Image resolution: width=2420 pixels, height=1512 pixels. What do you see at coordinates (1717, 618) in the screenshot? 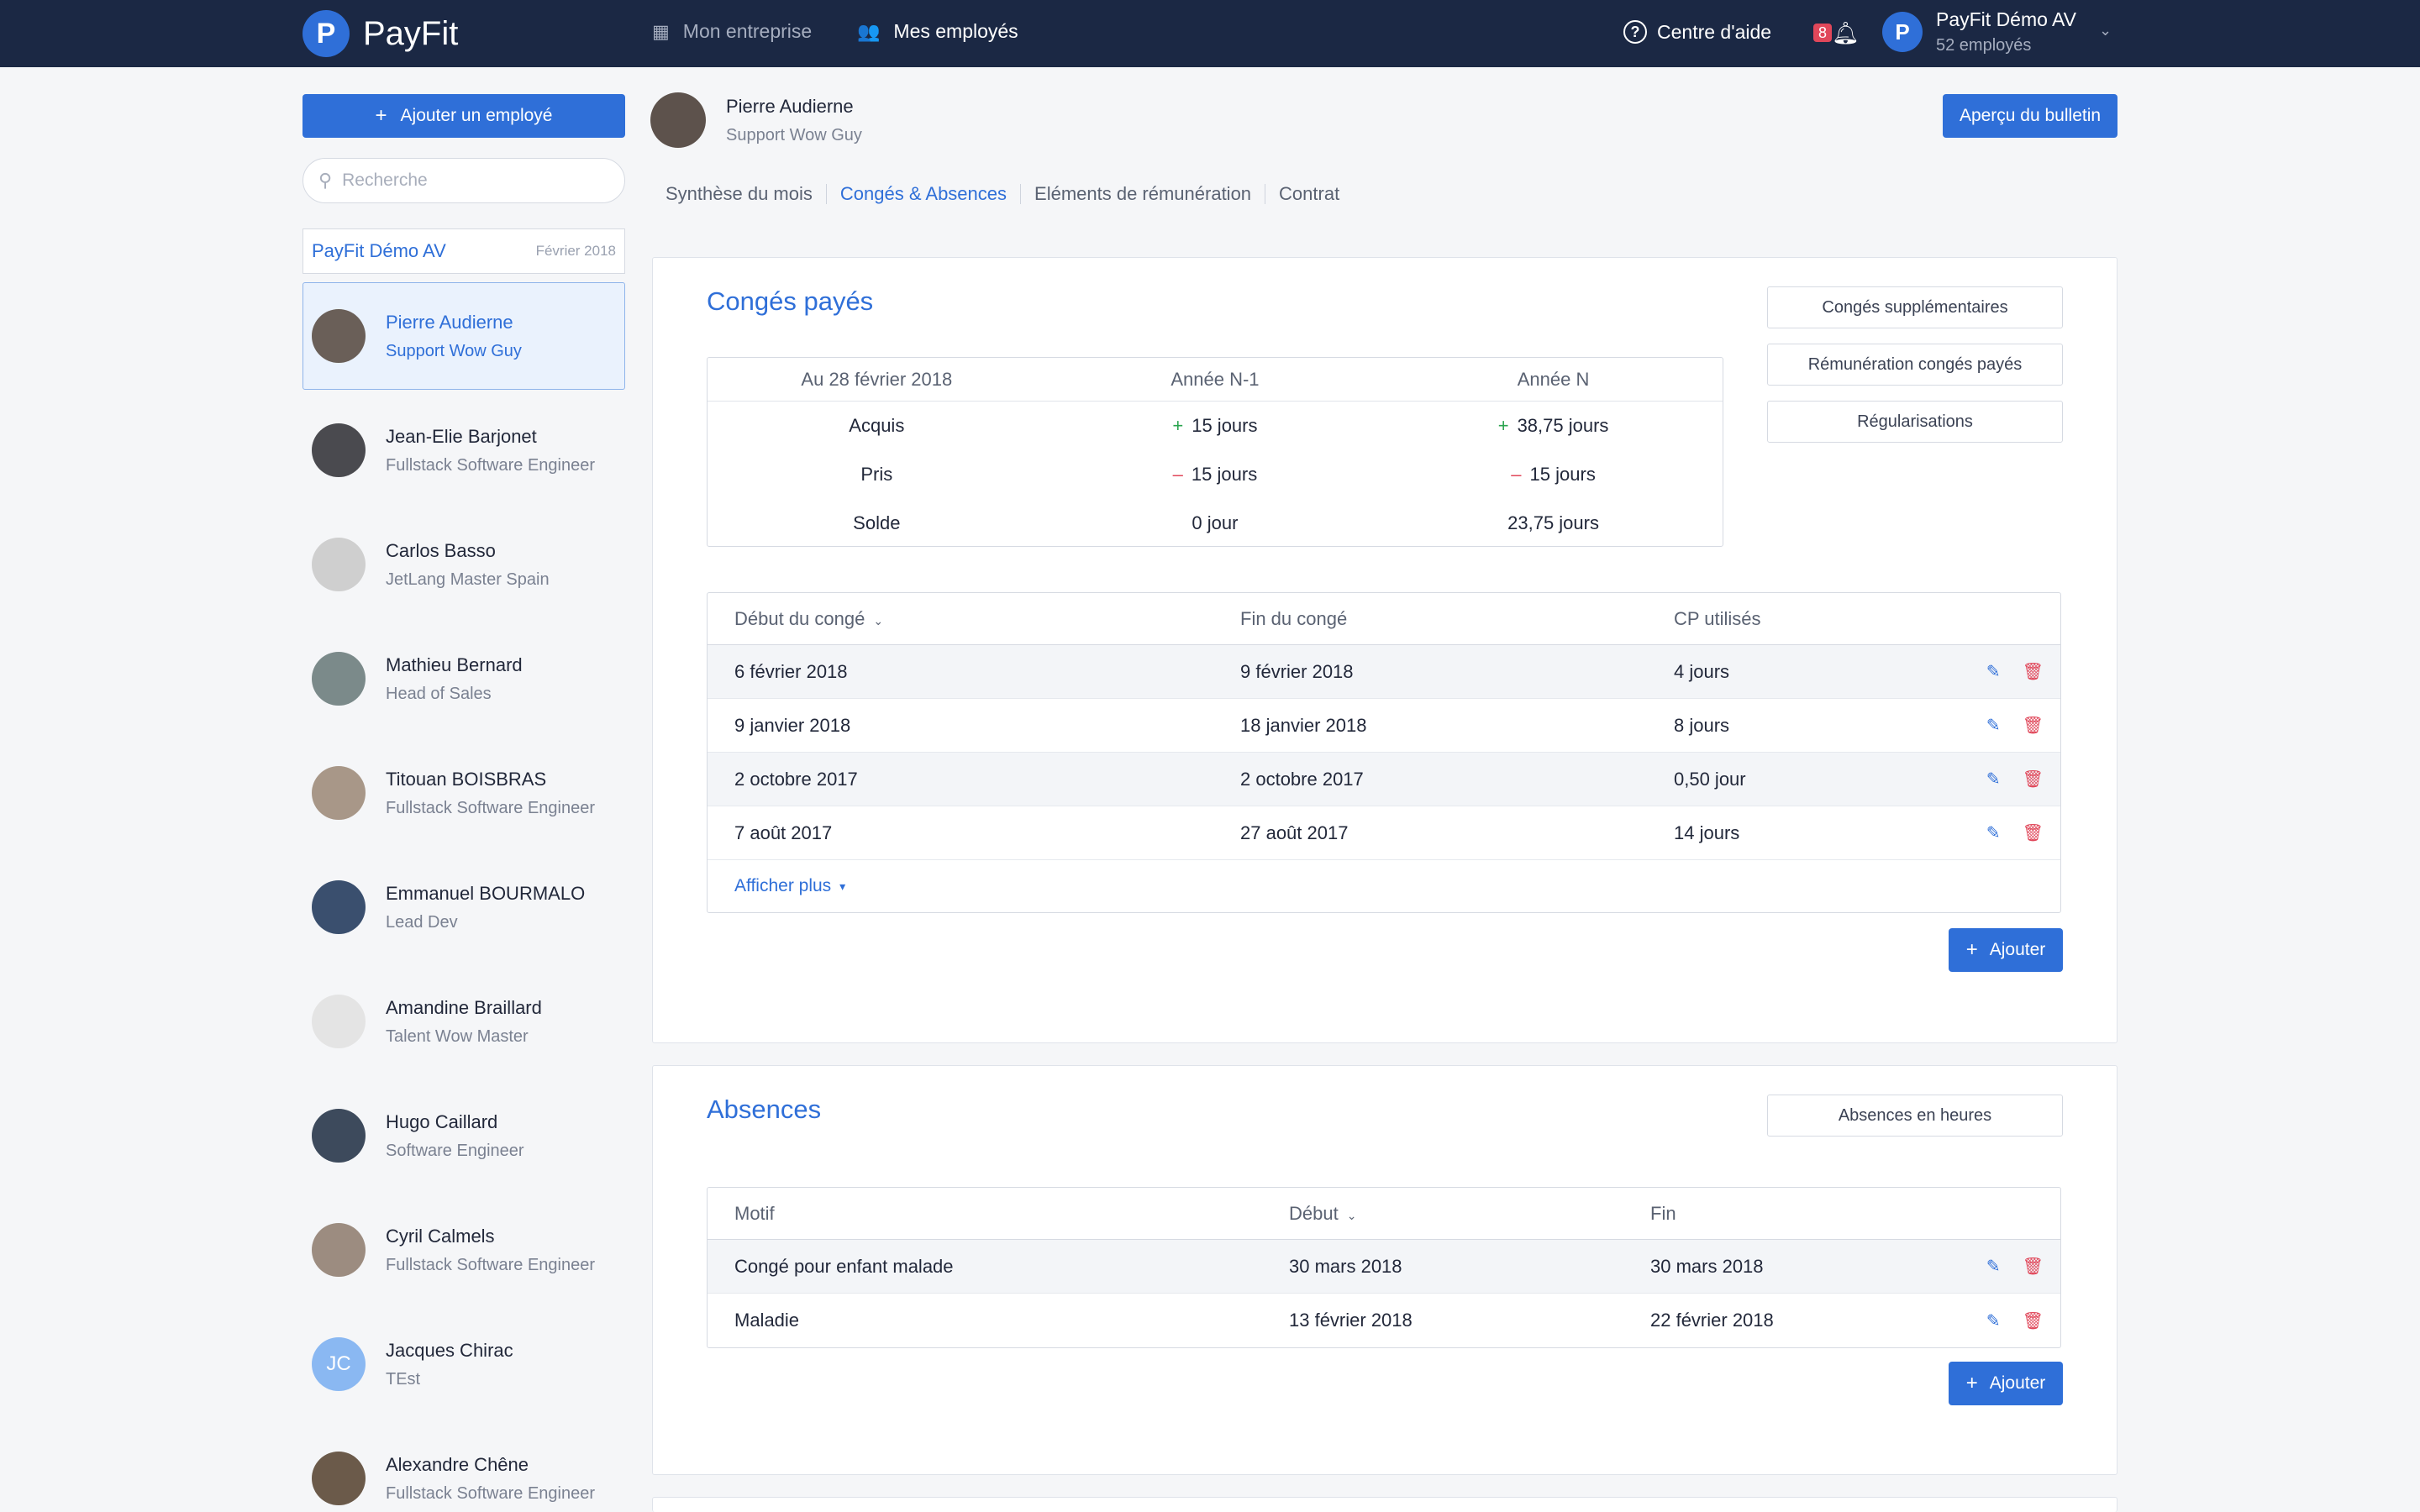
I see `header-cp-utilises: CP utilisés` at bounding box center [1717, 618].